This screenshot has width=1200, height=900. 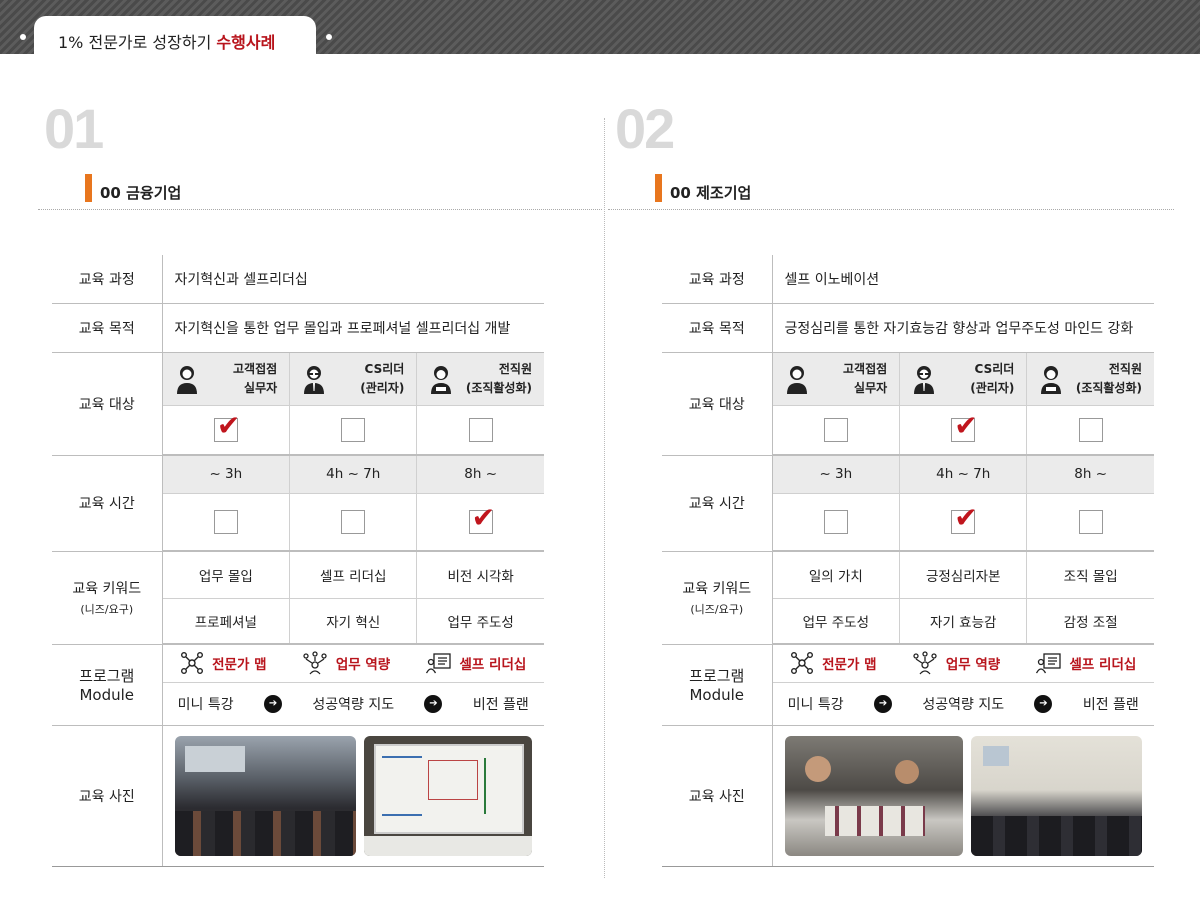 I want to click on keyword: 감정 조절, so click(x=1090, y=621).